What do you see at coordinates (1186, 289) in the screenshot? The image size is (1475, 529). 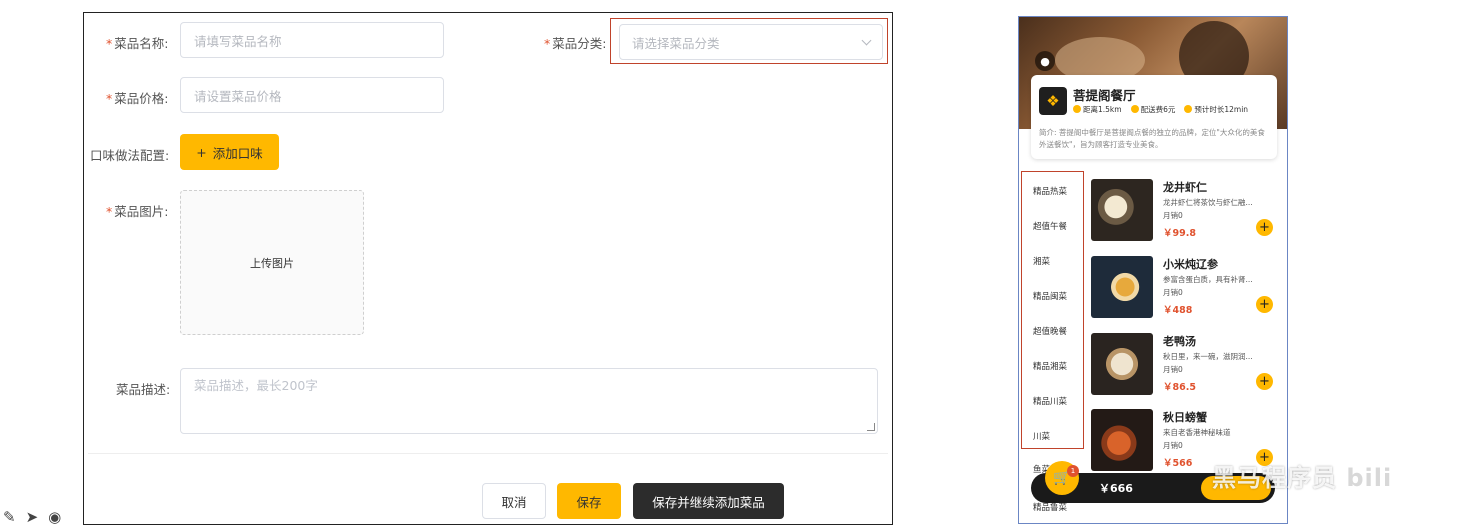 I see `dish-item: 小米炖辽参 参富含蛋白质，具有补肾... 月销0 ￥488 +` at bounding box center [1186, 289].